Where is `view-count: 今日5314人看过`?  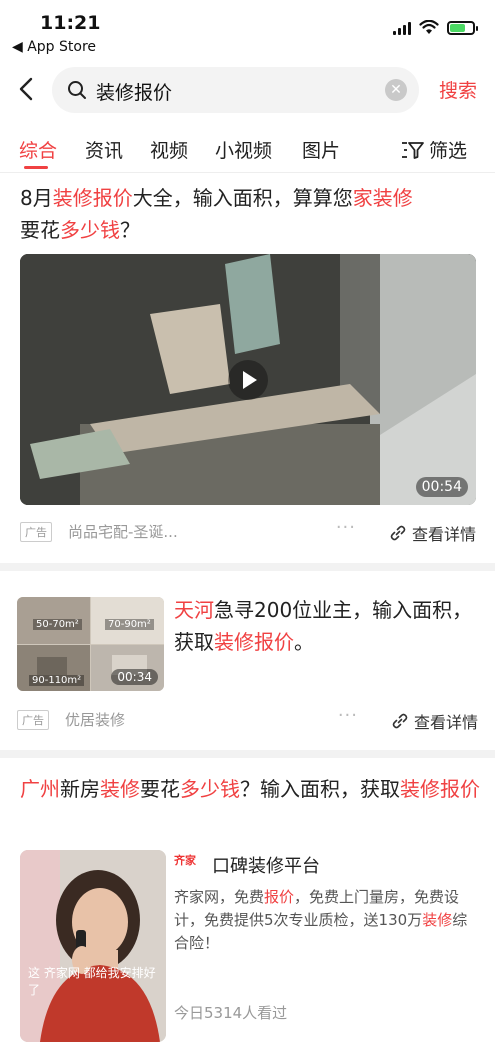
view-count: 今日5314人看过 is located at coordinates (231, 1013).